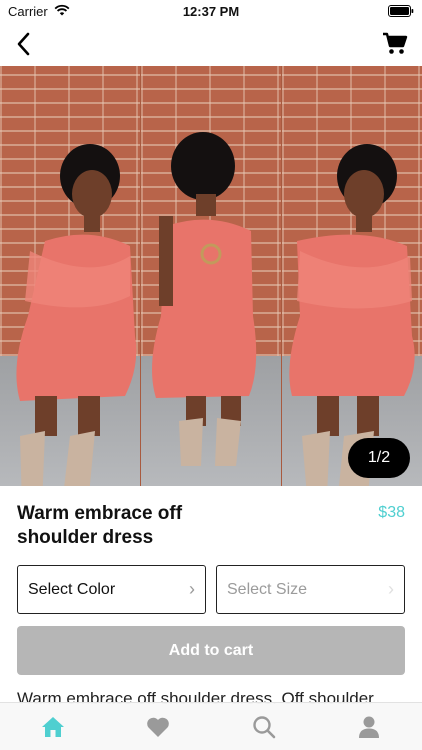  Describe the element at coordinates (267, 589) in the screenshot. I see `size-select-label: Select Size` at that location.